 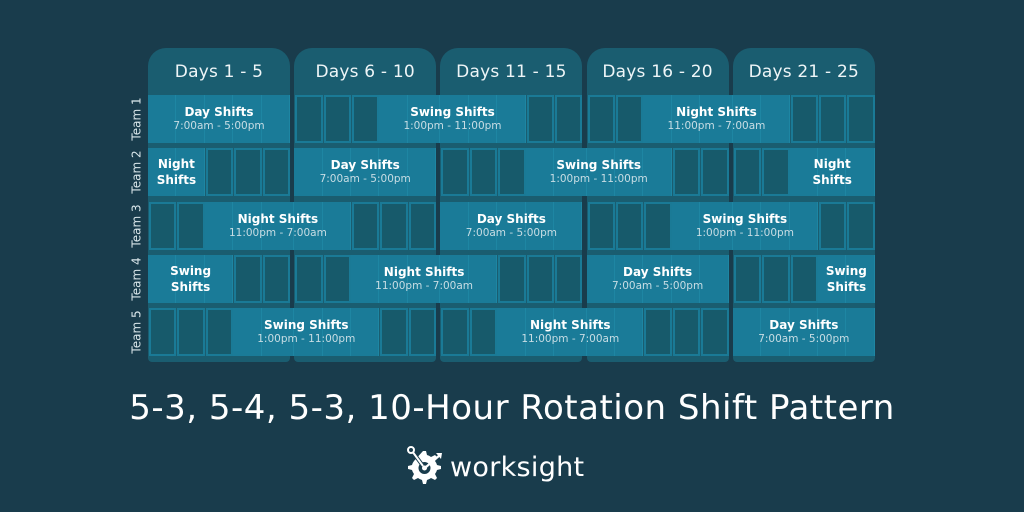 What do you see at coordinates (511, 71) in the screenshot?
I see `period-header: Days 11 - 15` at bounding box center [511, 71].